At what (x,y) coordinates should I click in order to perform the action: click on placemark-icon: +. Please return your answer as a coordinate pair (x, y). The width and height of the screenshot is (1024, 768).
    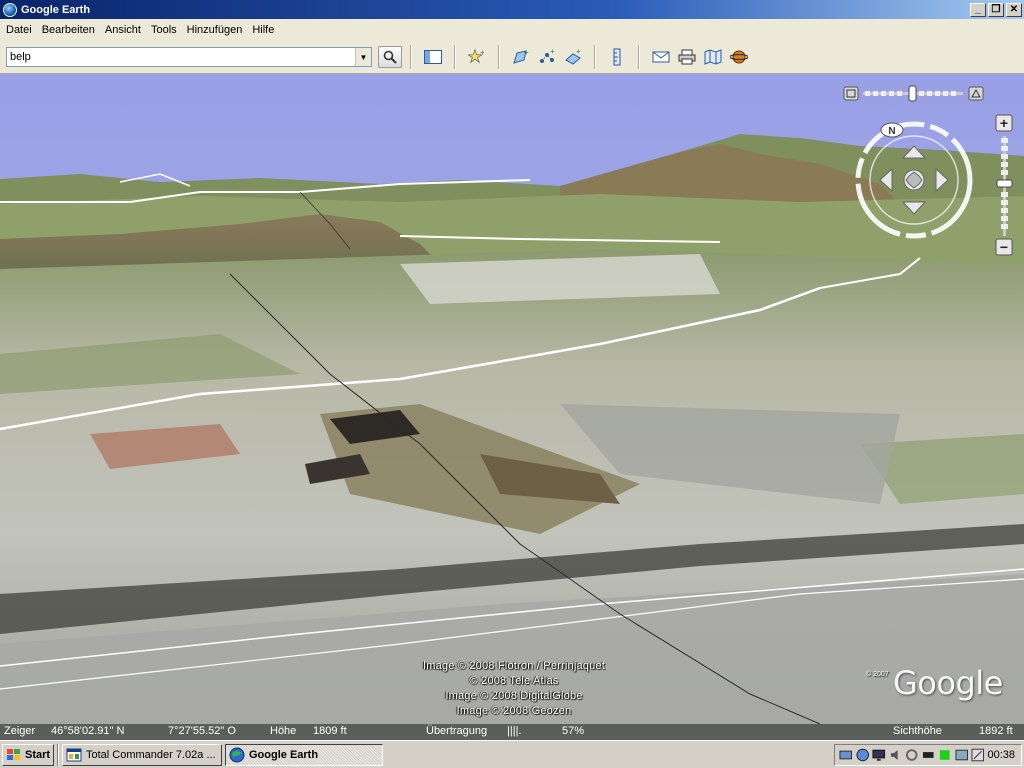
    Looking at the image, I should click on (476, 56).